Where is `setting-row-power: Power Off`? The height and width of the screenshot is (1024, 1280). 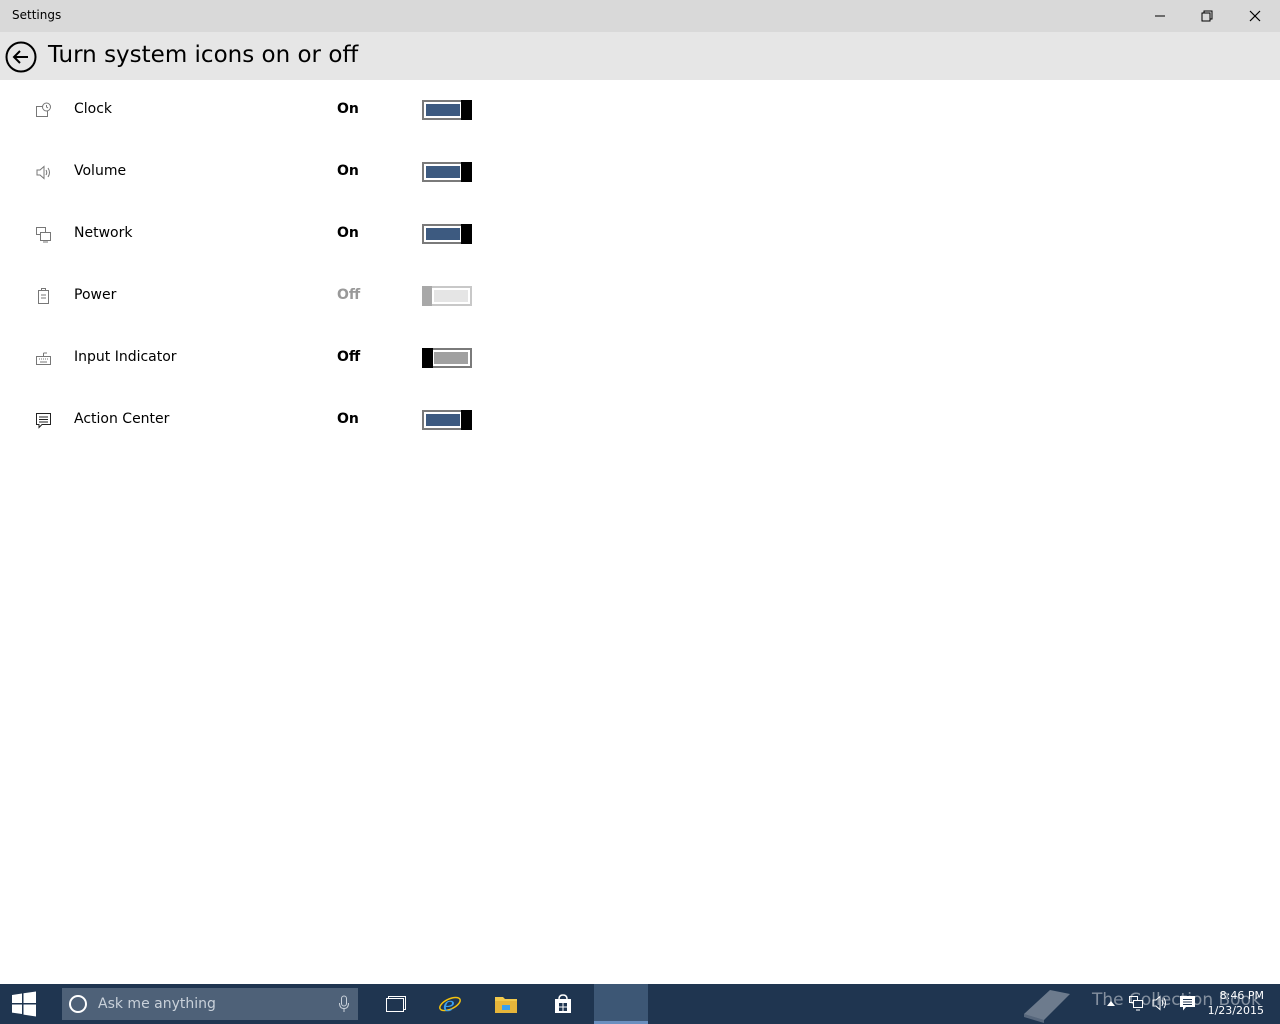 setting-row-power: Power Off is located at coordinates (300, 296).